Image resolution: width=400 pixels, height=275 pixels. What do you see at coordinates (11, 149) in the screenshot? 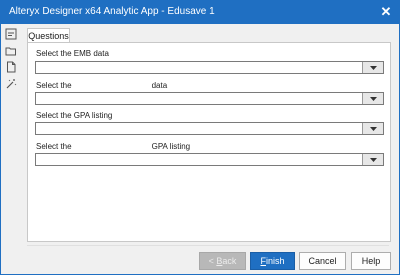
I see `sidebar` at bounding box center [11, 149].